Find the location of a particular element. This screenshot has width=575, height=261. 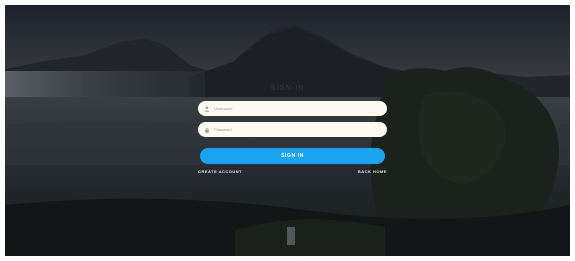

username-field is located at coordinates (292, 108).